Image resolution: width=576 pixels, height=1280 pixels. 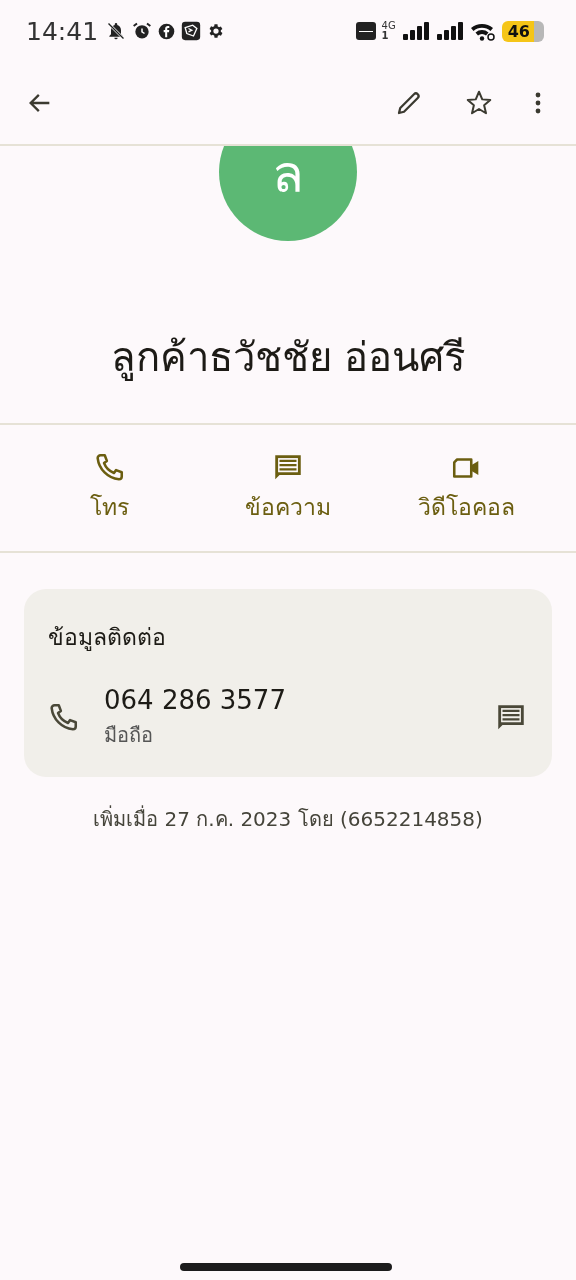 I want to click on contact-name: ลูกค้าธวัชชัย อ่อนศรี, so click(x=288, y=358).